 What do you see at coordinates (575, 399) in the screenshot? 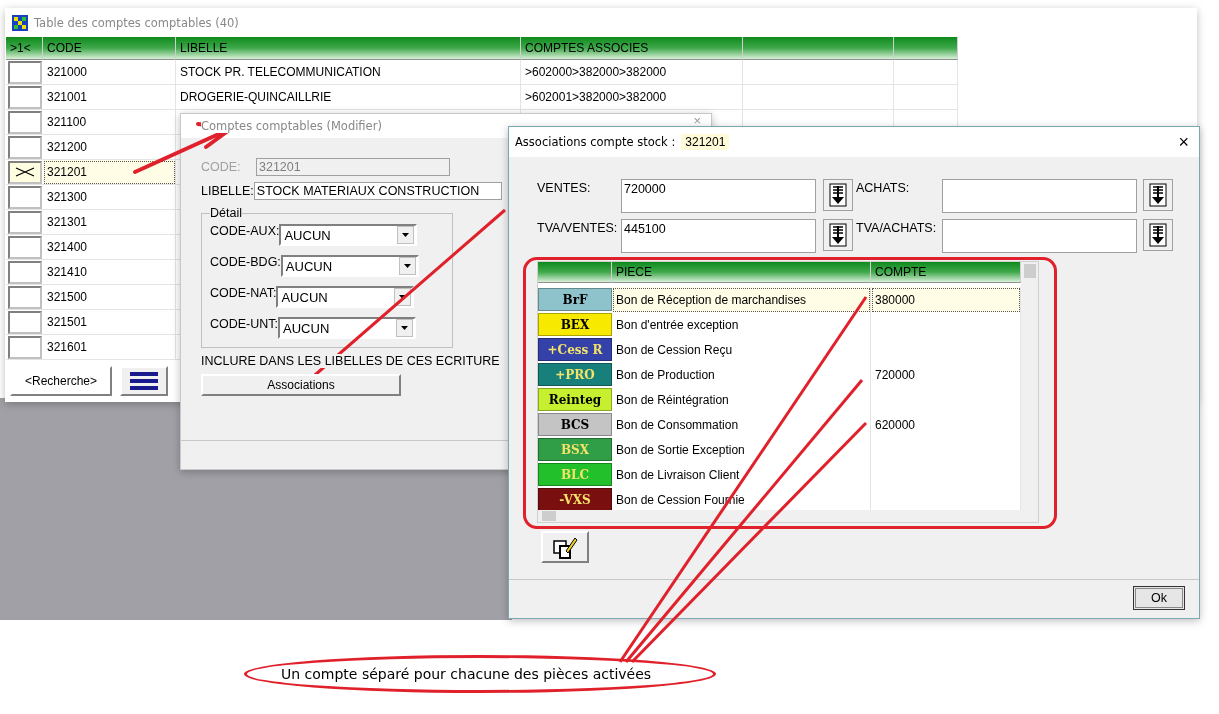
I see `piece-badge: Reinteg` at bounding box center [575, 399].